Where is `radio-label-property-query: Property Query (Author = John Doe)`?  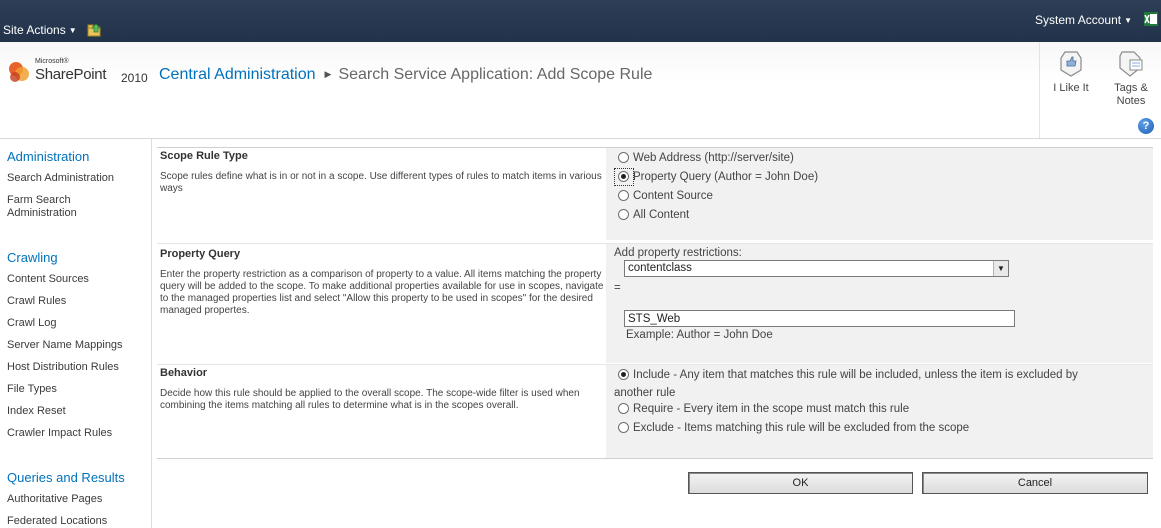 radio-label-property-query: Property Query (Author = John Doe) is located at coordinates (725, 177).